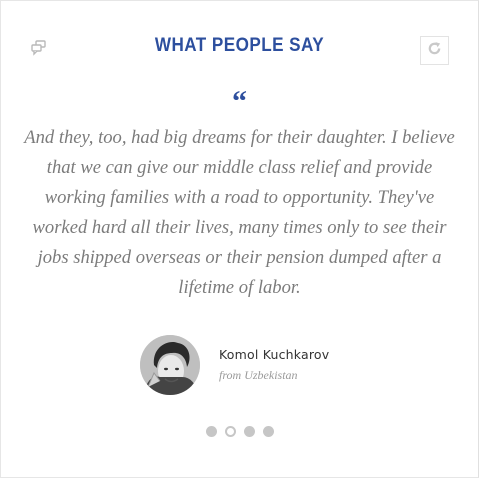 The image size is (481, 480). I want to click on refresh-button, so click(434, 50).